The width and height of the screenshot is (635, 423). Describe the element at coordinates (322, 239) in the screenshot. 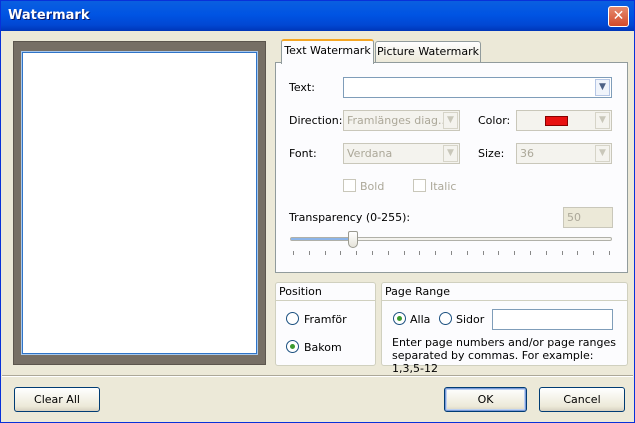

I see `transparency-slider-fill` at that location.